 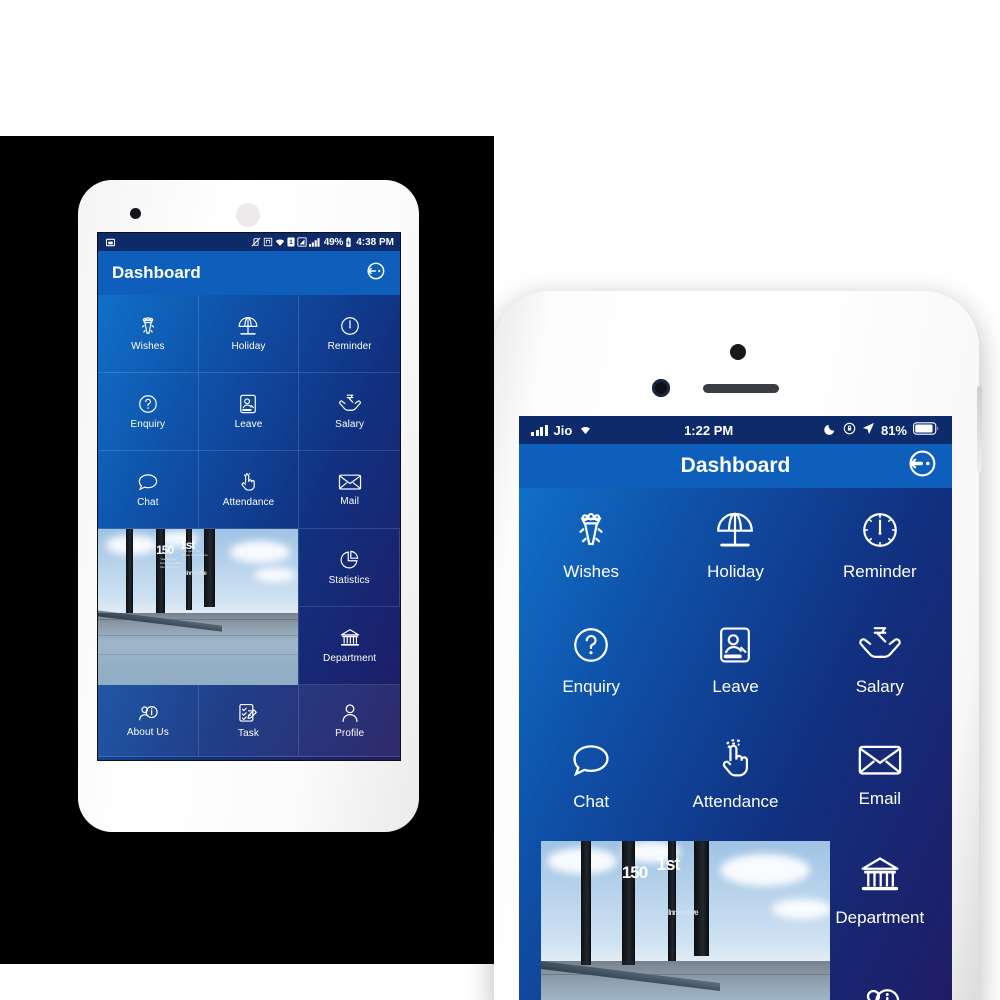 I want to click on grid-item-mail: Mail, so click(x=349, y=490).